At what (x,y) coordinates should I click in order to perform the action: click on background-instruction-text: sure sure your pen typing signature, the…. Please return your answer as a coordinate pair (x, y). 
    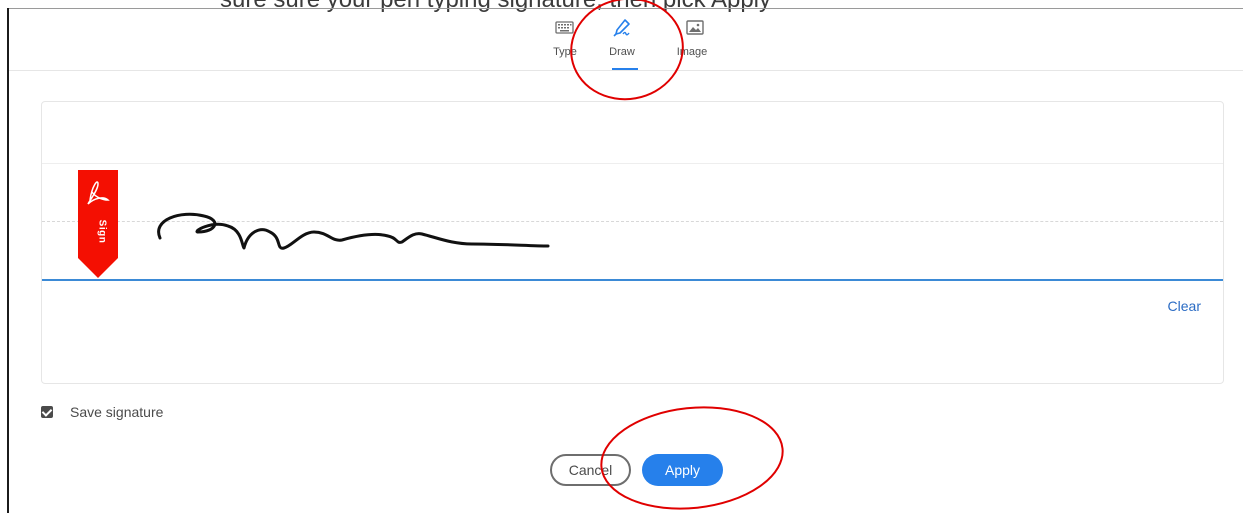
    Looking at the image, I should click on (495, 7).